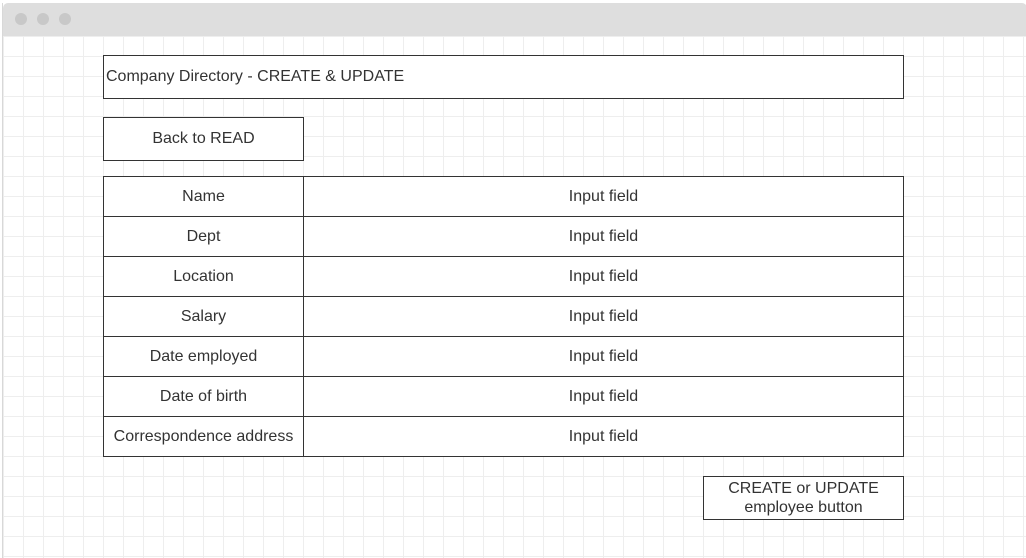 The width and height of the screenshot is (1026, 558). I want to click on field-label: Salary, so click(203, 316).